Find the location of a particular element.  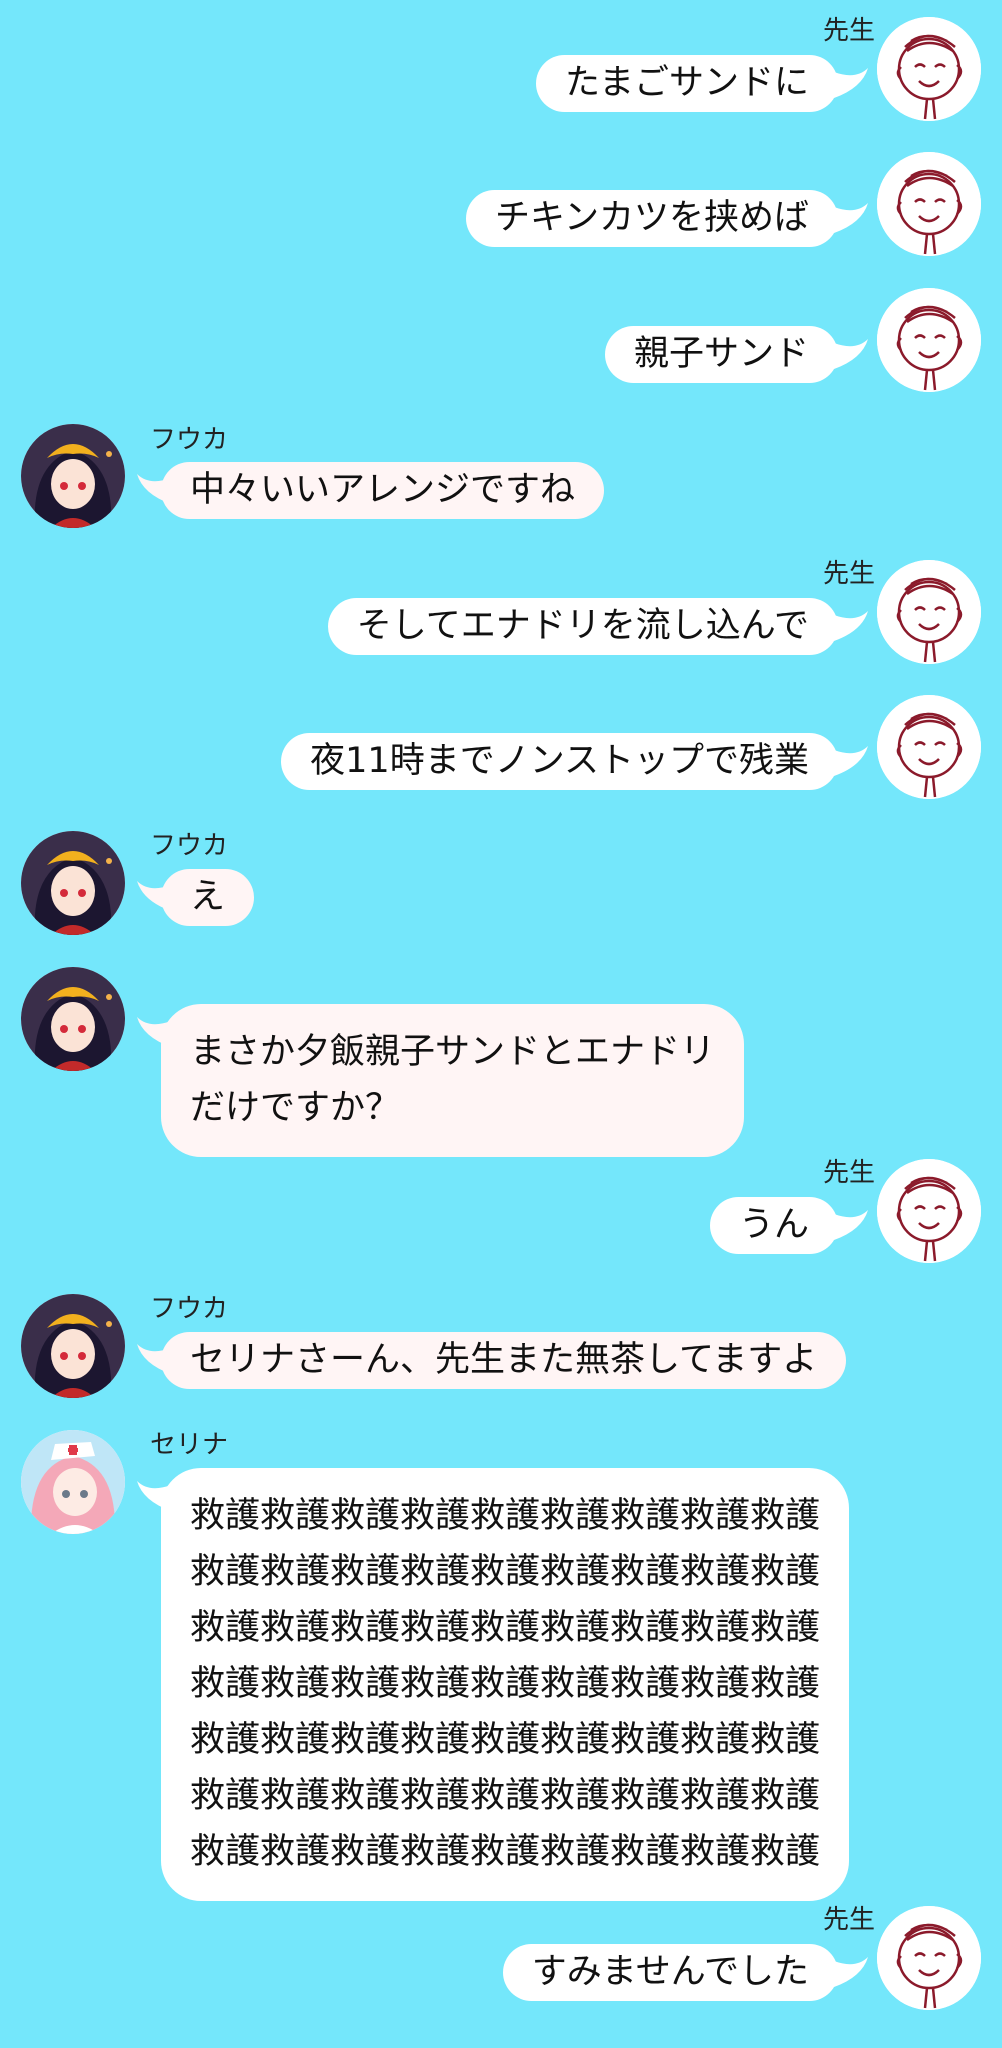

message-bubble: え is located at coordinates (208, 897).